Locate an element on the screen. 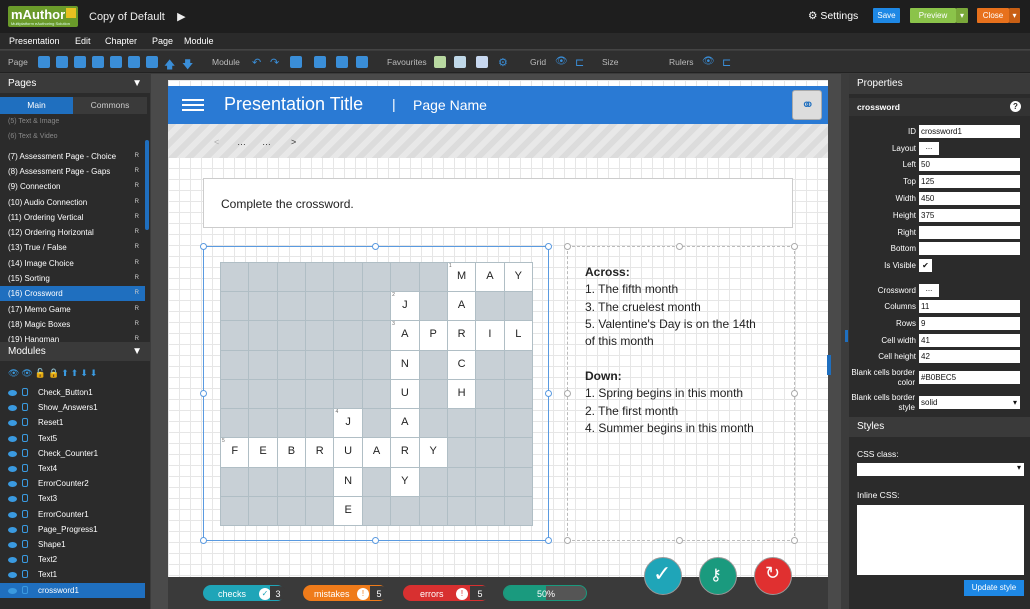 This screenshot has width=1030, height=609. save-button: Save is located at coordinates (886, 15).